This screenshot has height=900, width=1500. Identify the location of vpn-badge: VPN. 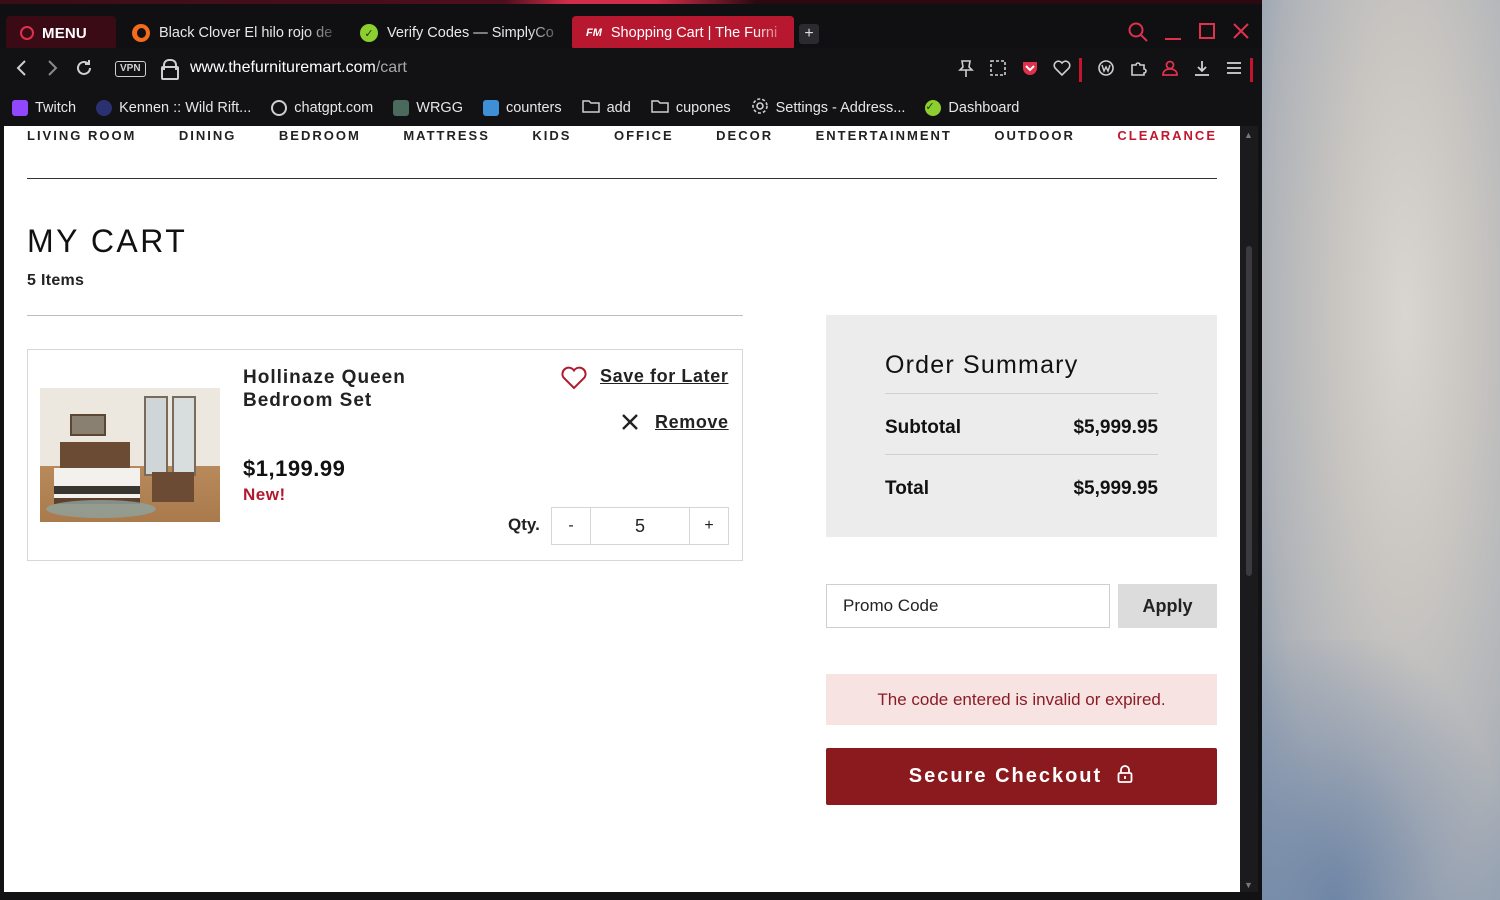
(130, 69).